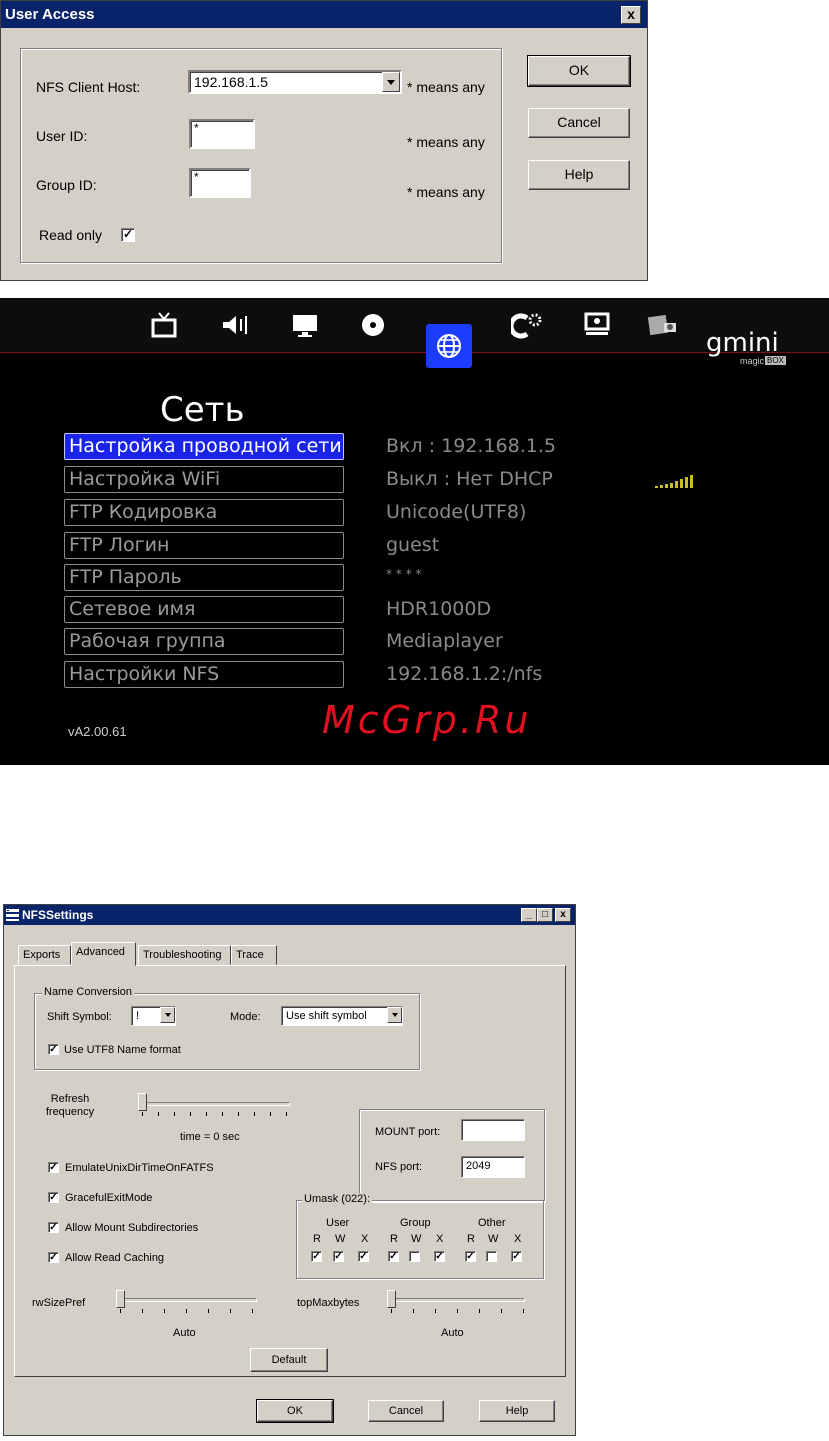  I want to click on user-id-label: User ID:, so click(62, 136).